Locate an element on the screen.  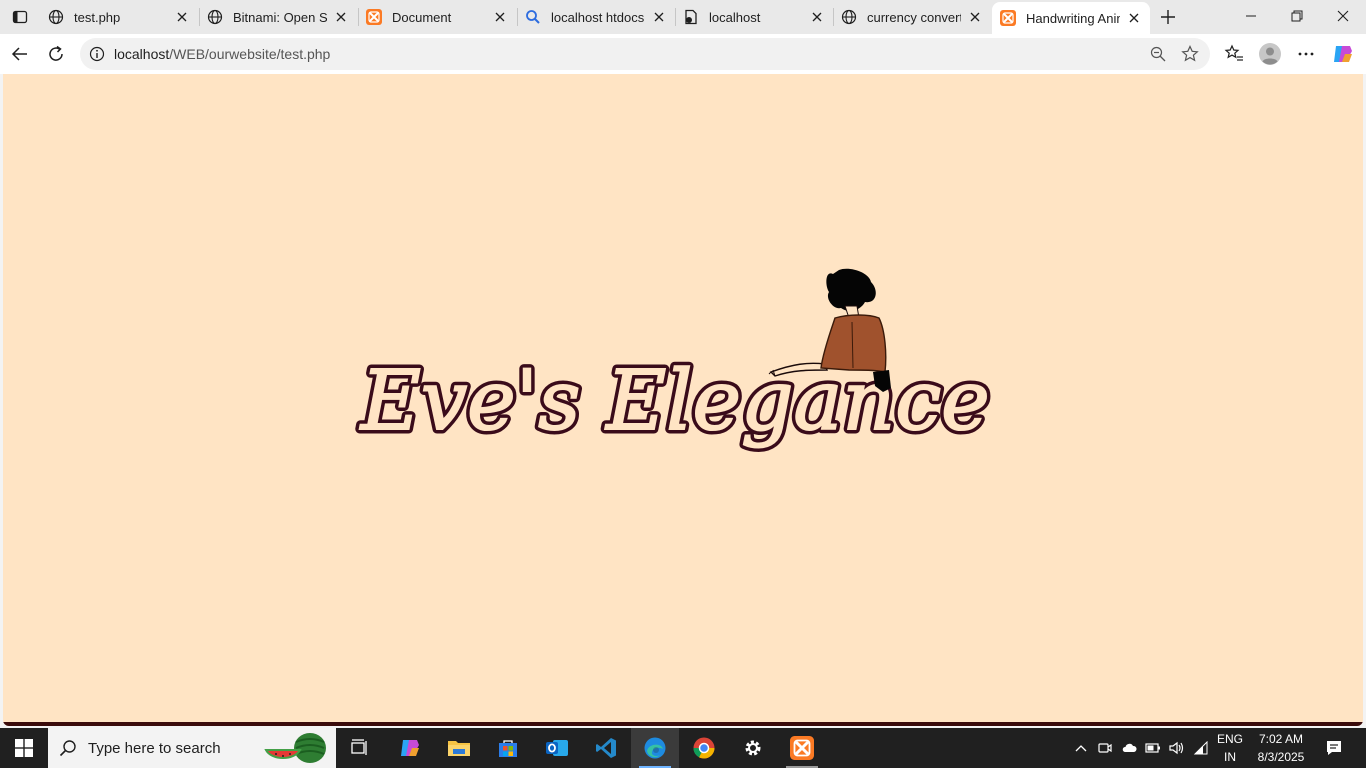
browser-toolbar: localhost/WEB/ourwebsite/test.php is located at coordinates (683, 54).